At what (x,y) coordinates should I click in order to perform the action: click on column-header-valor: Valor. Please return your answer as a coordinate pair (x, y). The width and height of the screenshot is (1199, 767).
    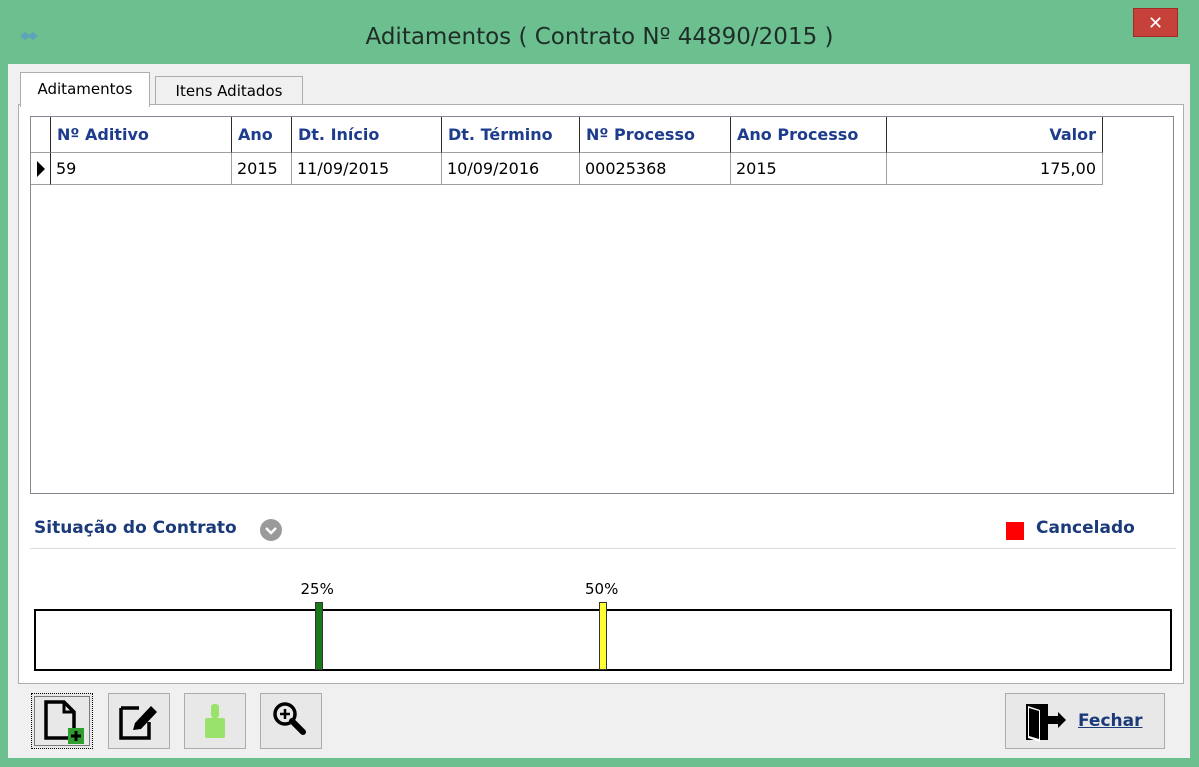
    Looking at the image, I should click on (995, 135).